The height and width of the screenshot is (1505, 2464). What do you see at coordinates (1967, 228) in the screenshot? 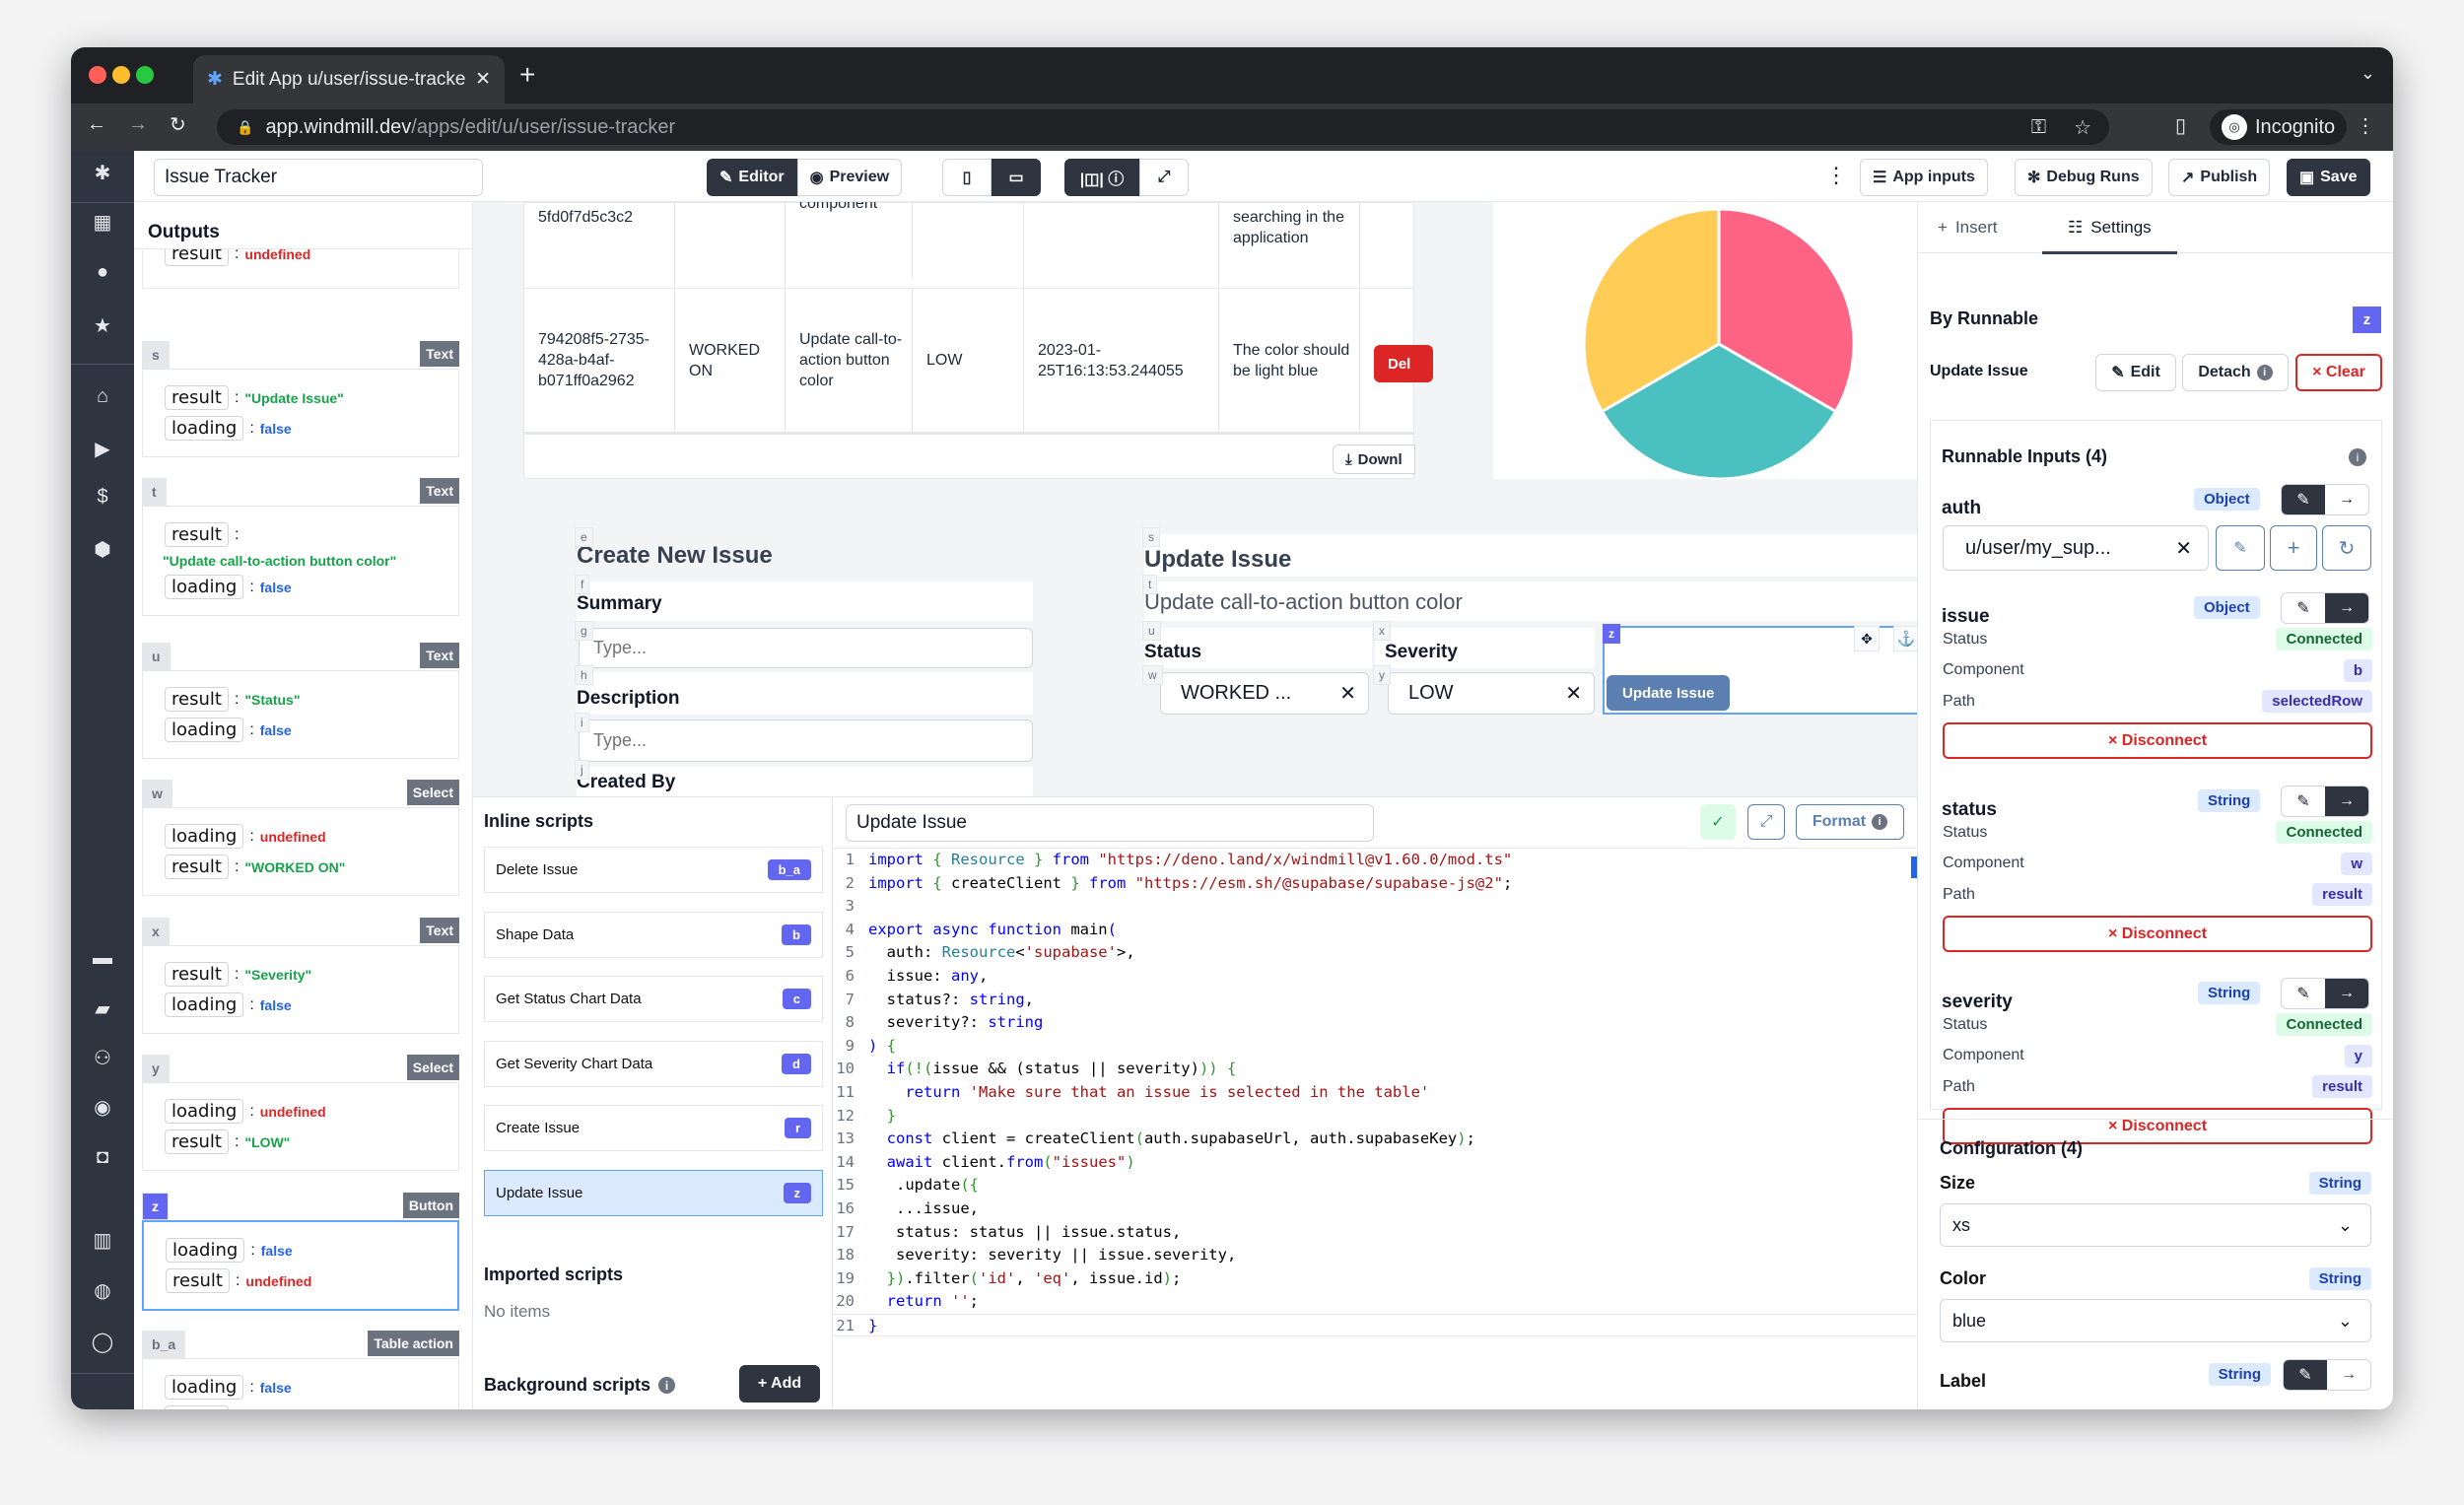
I see `tab-insert: + Insert` at bounding box center [1967, 228].